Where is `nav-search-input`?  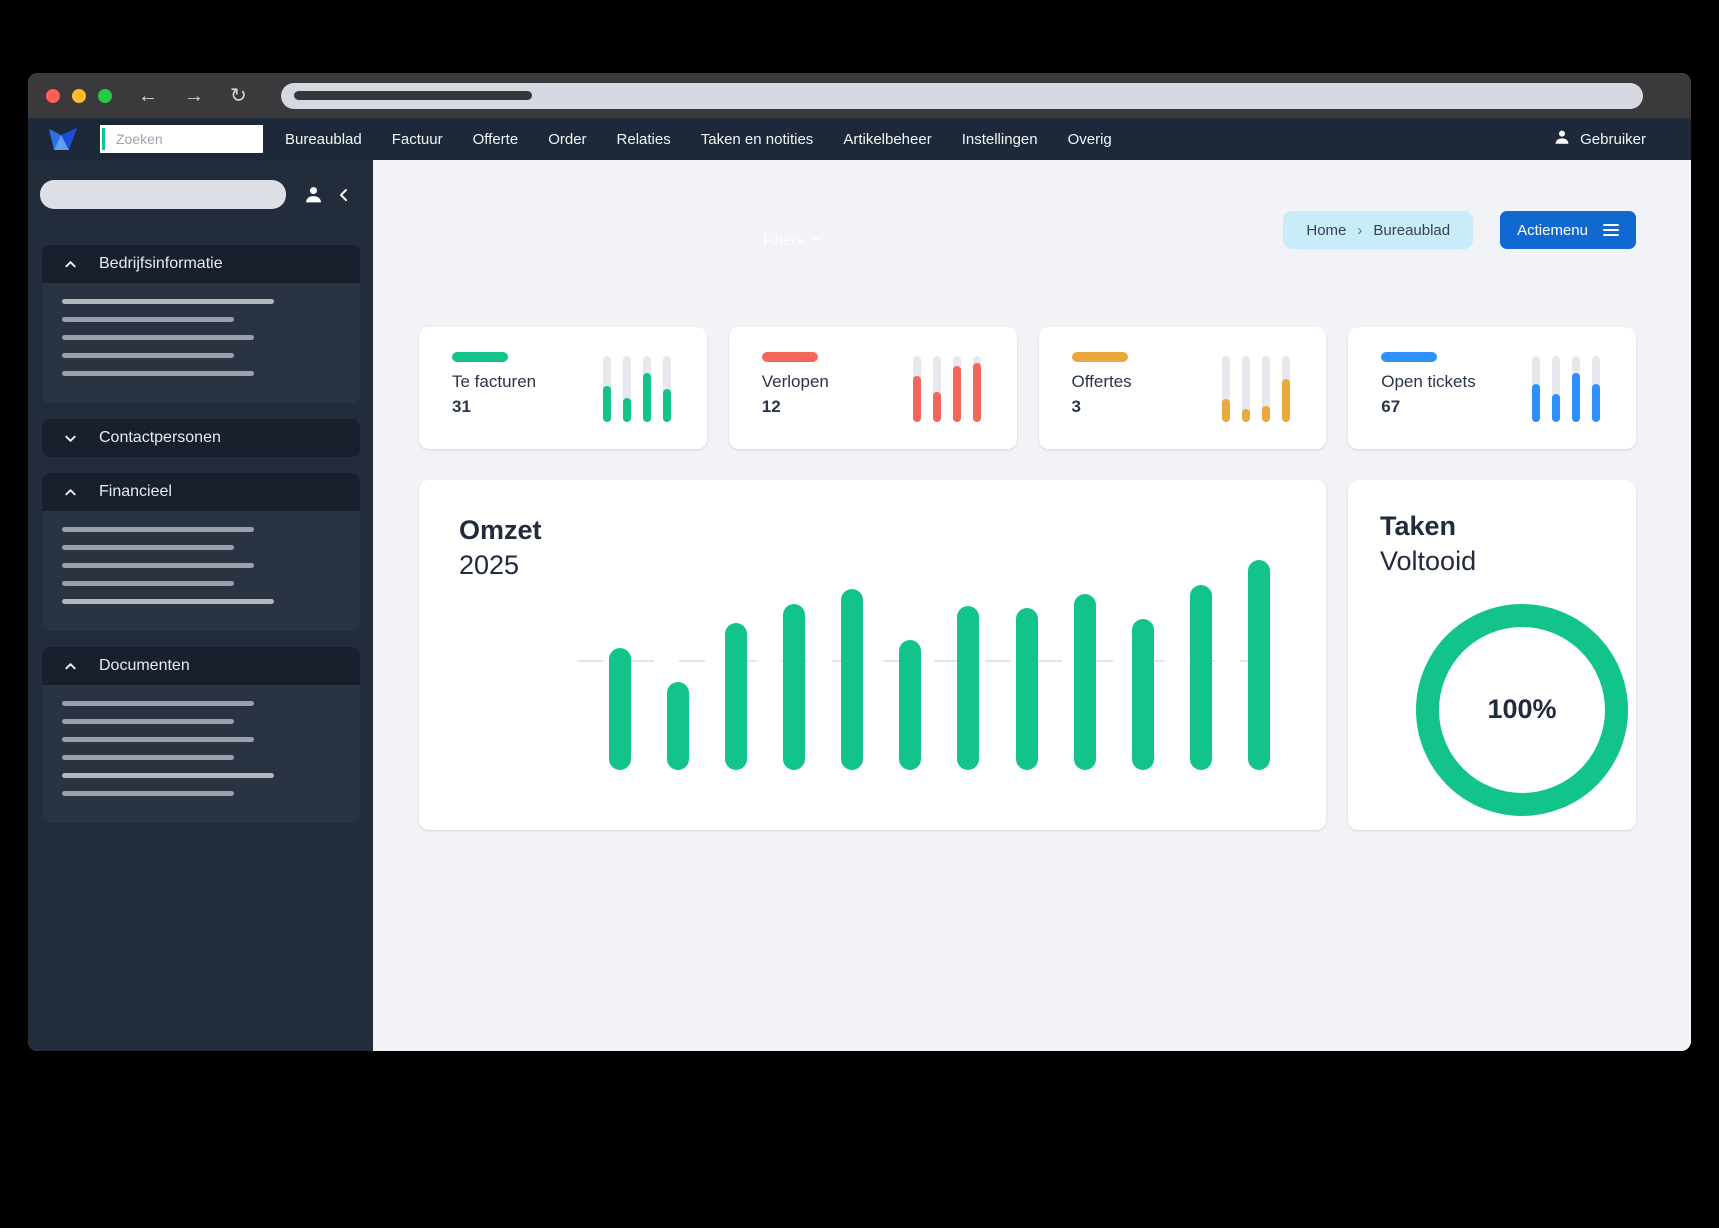 nav-search-input is located at coordinates (185, 139).